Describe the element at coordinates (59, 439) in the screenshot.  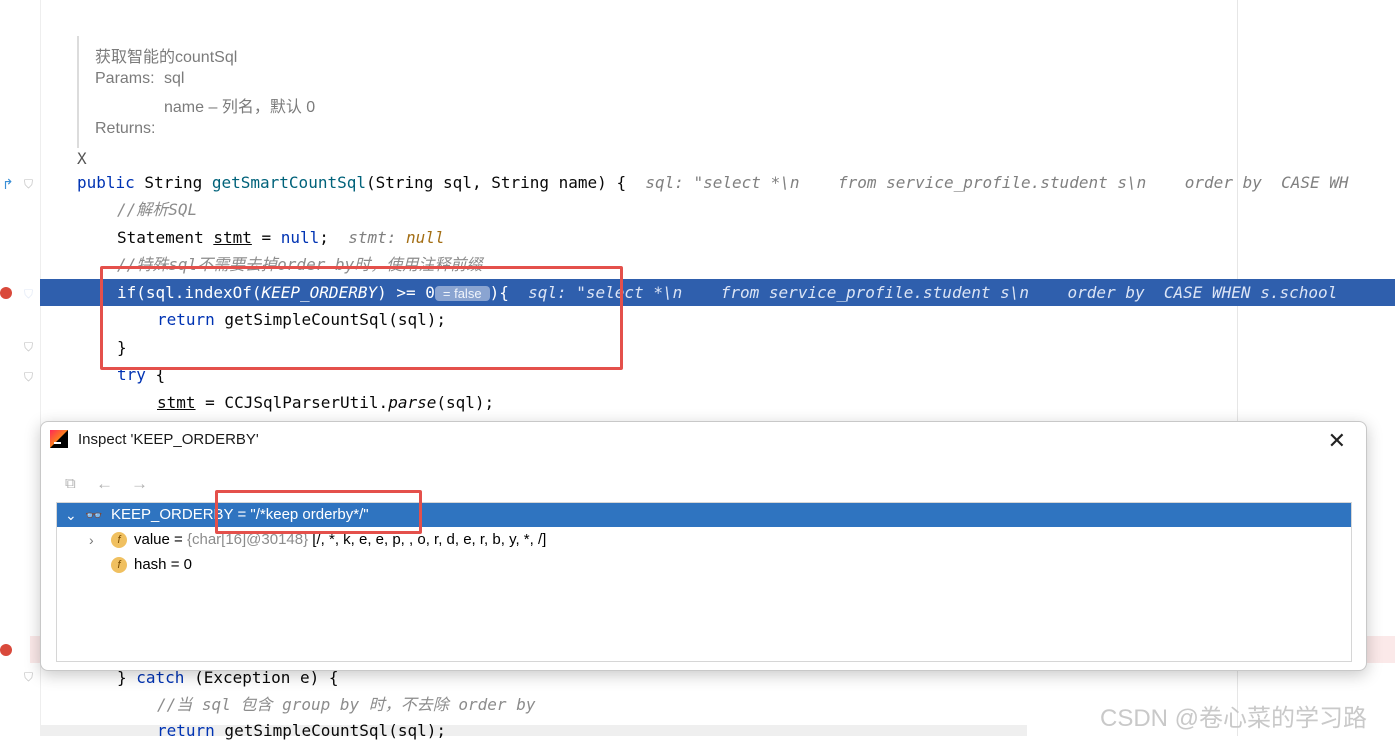
I see `intellij-logo-icon` at that location.